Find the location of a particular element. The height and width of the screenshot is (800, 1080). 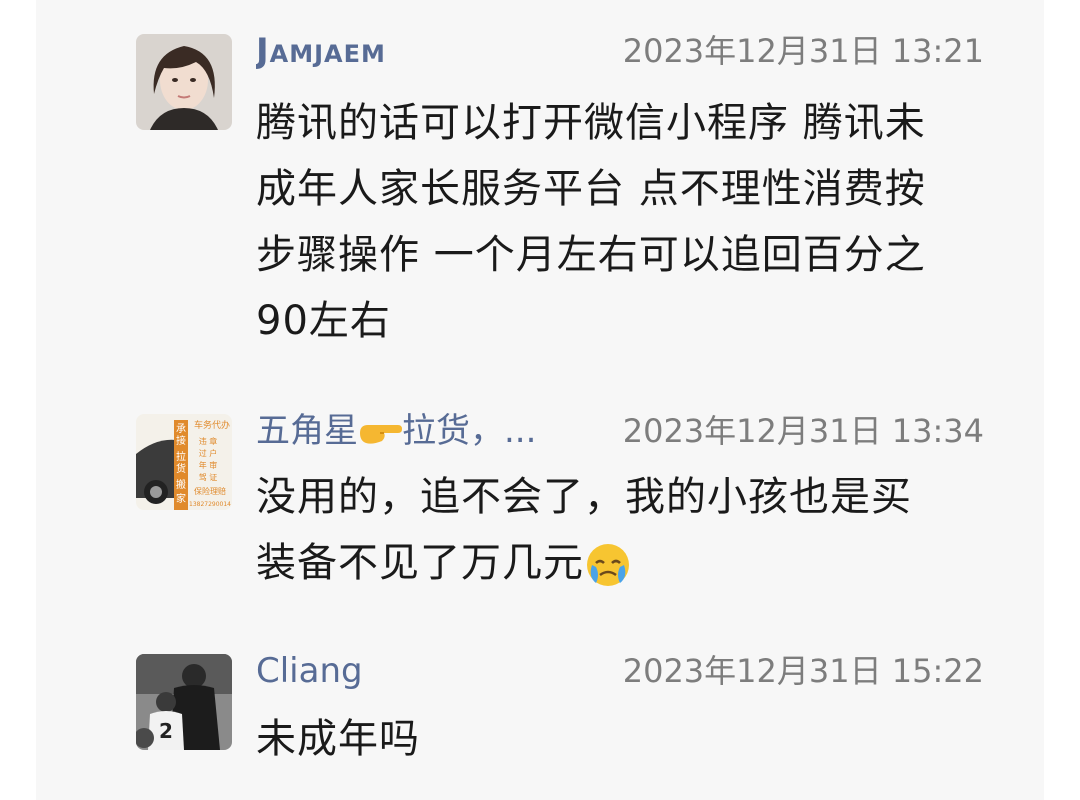

author-name: Jamjaem is located at coordinates (321, 51).